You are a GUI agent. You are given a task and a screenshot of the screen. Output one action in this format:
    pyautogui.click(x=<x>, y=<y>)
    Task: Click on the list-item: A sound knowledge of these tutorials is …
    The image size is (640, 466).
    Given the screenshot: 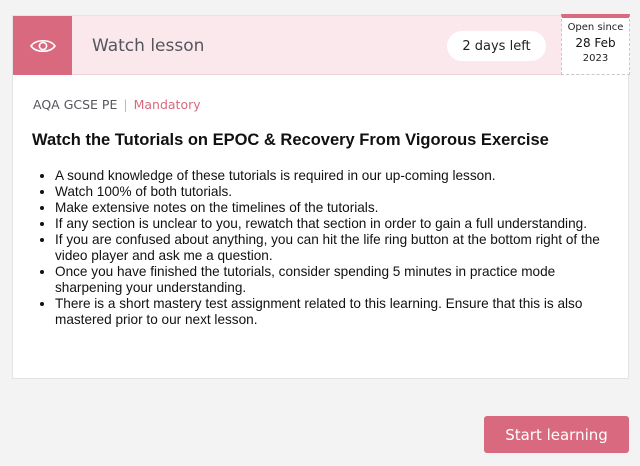 What is the action you would take?
    pyautogui.click(x=332, y=176)
    